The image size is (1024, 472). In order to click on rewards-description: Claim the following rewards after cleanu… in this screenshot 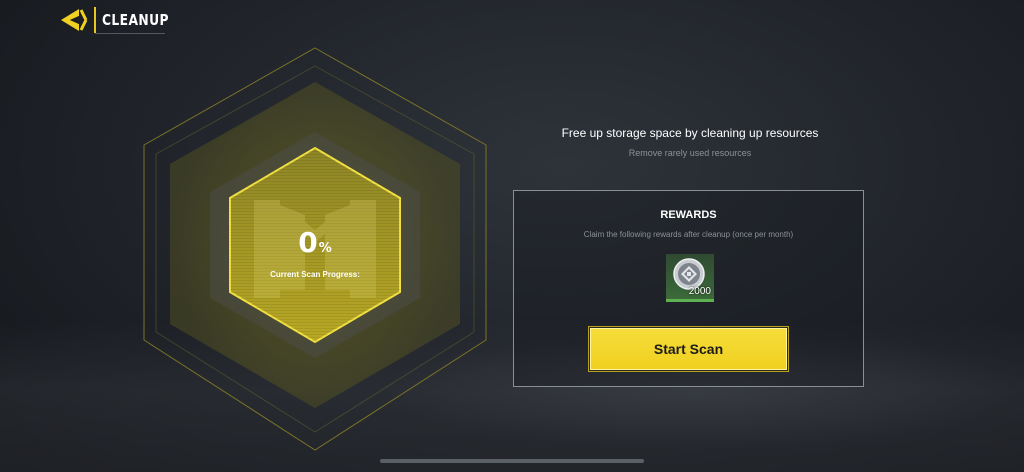, I will do `click(688, 234)`.